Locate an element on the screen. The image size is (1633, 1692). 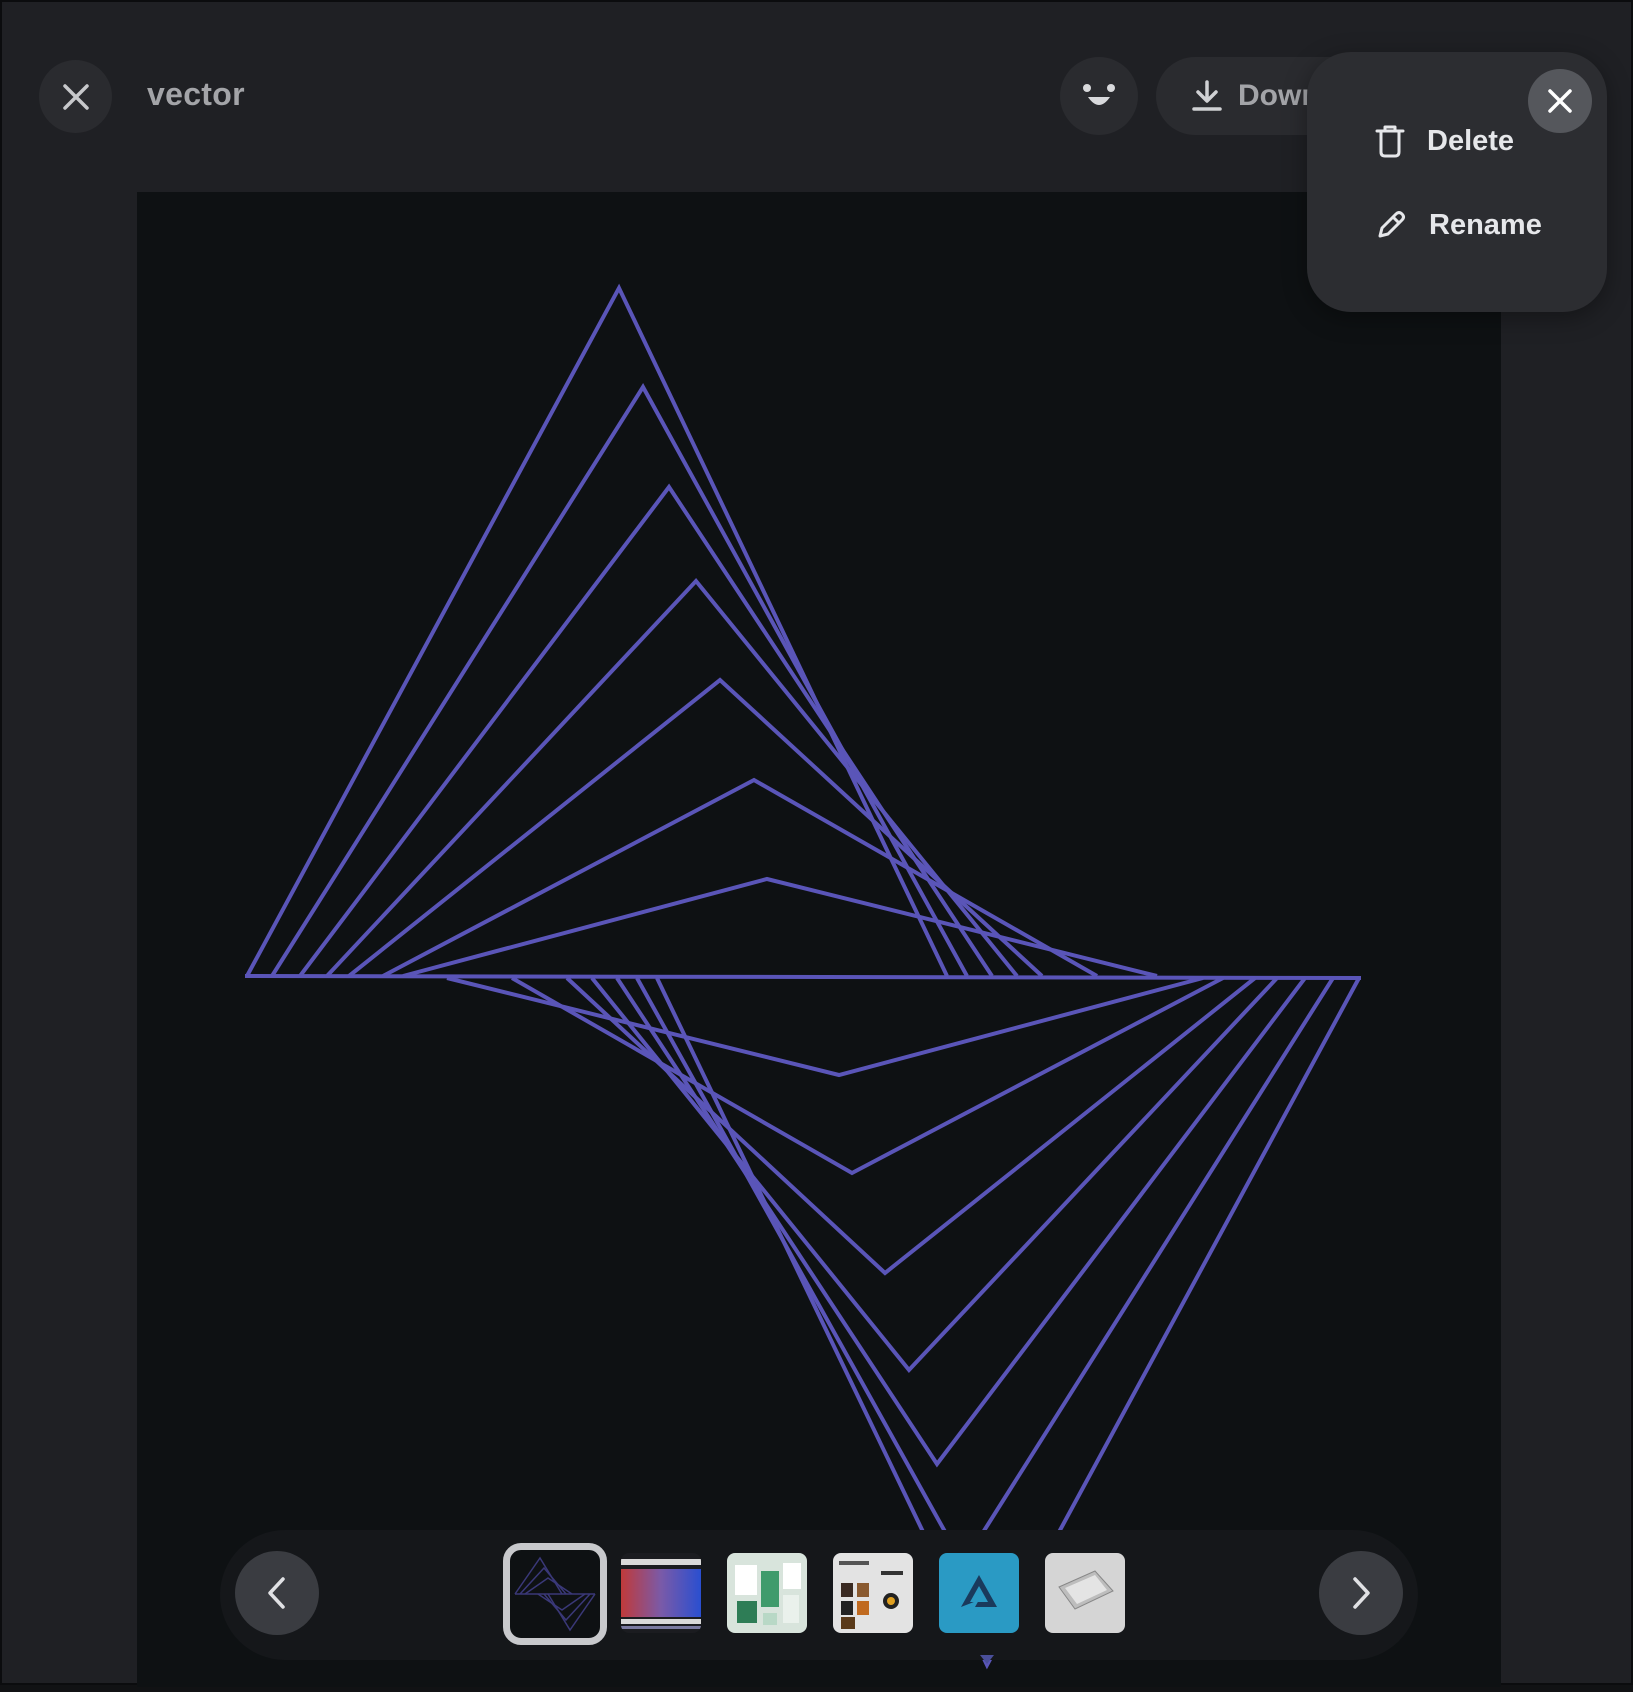
close-menu-button is located at coordinates (1560, 101).